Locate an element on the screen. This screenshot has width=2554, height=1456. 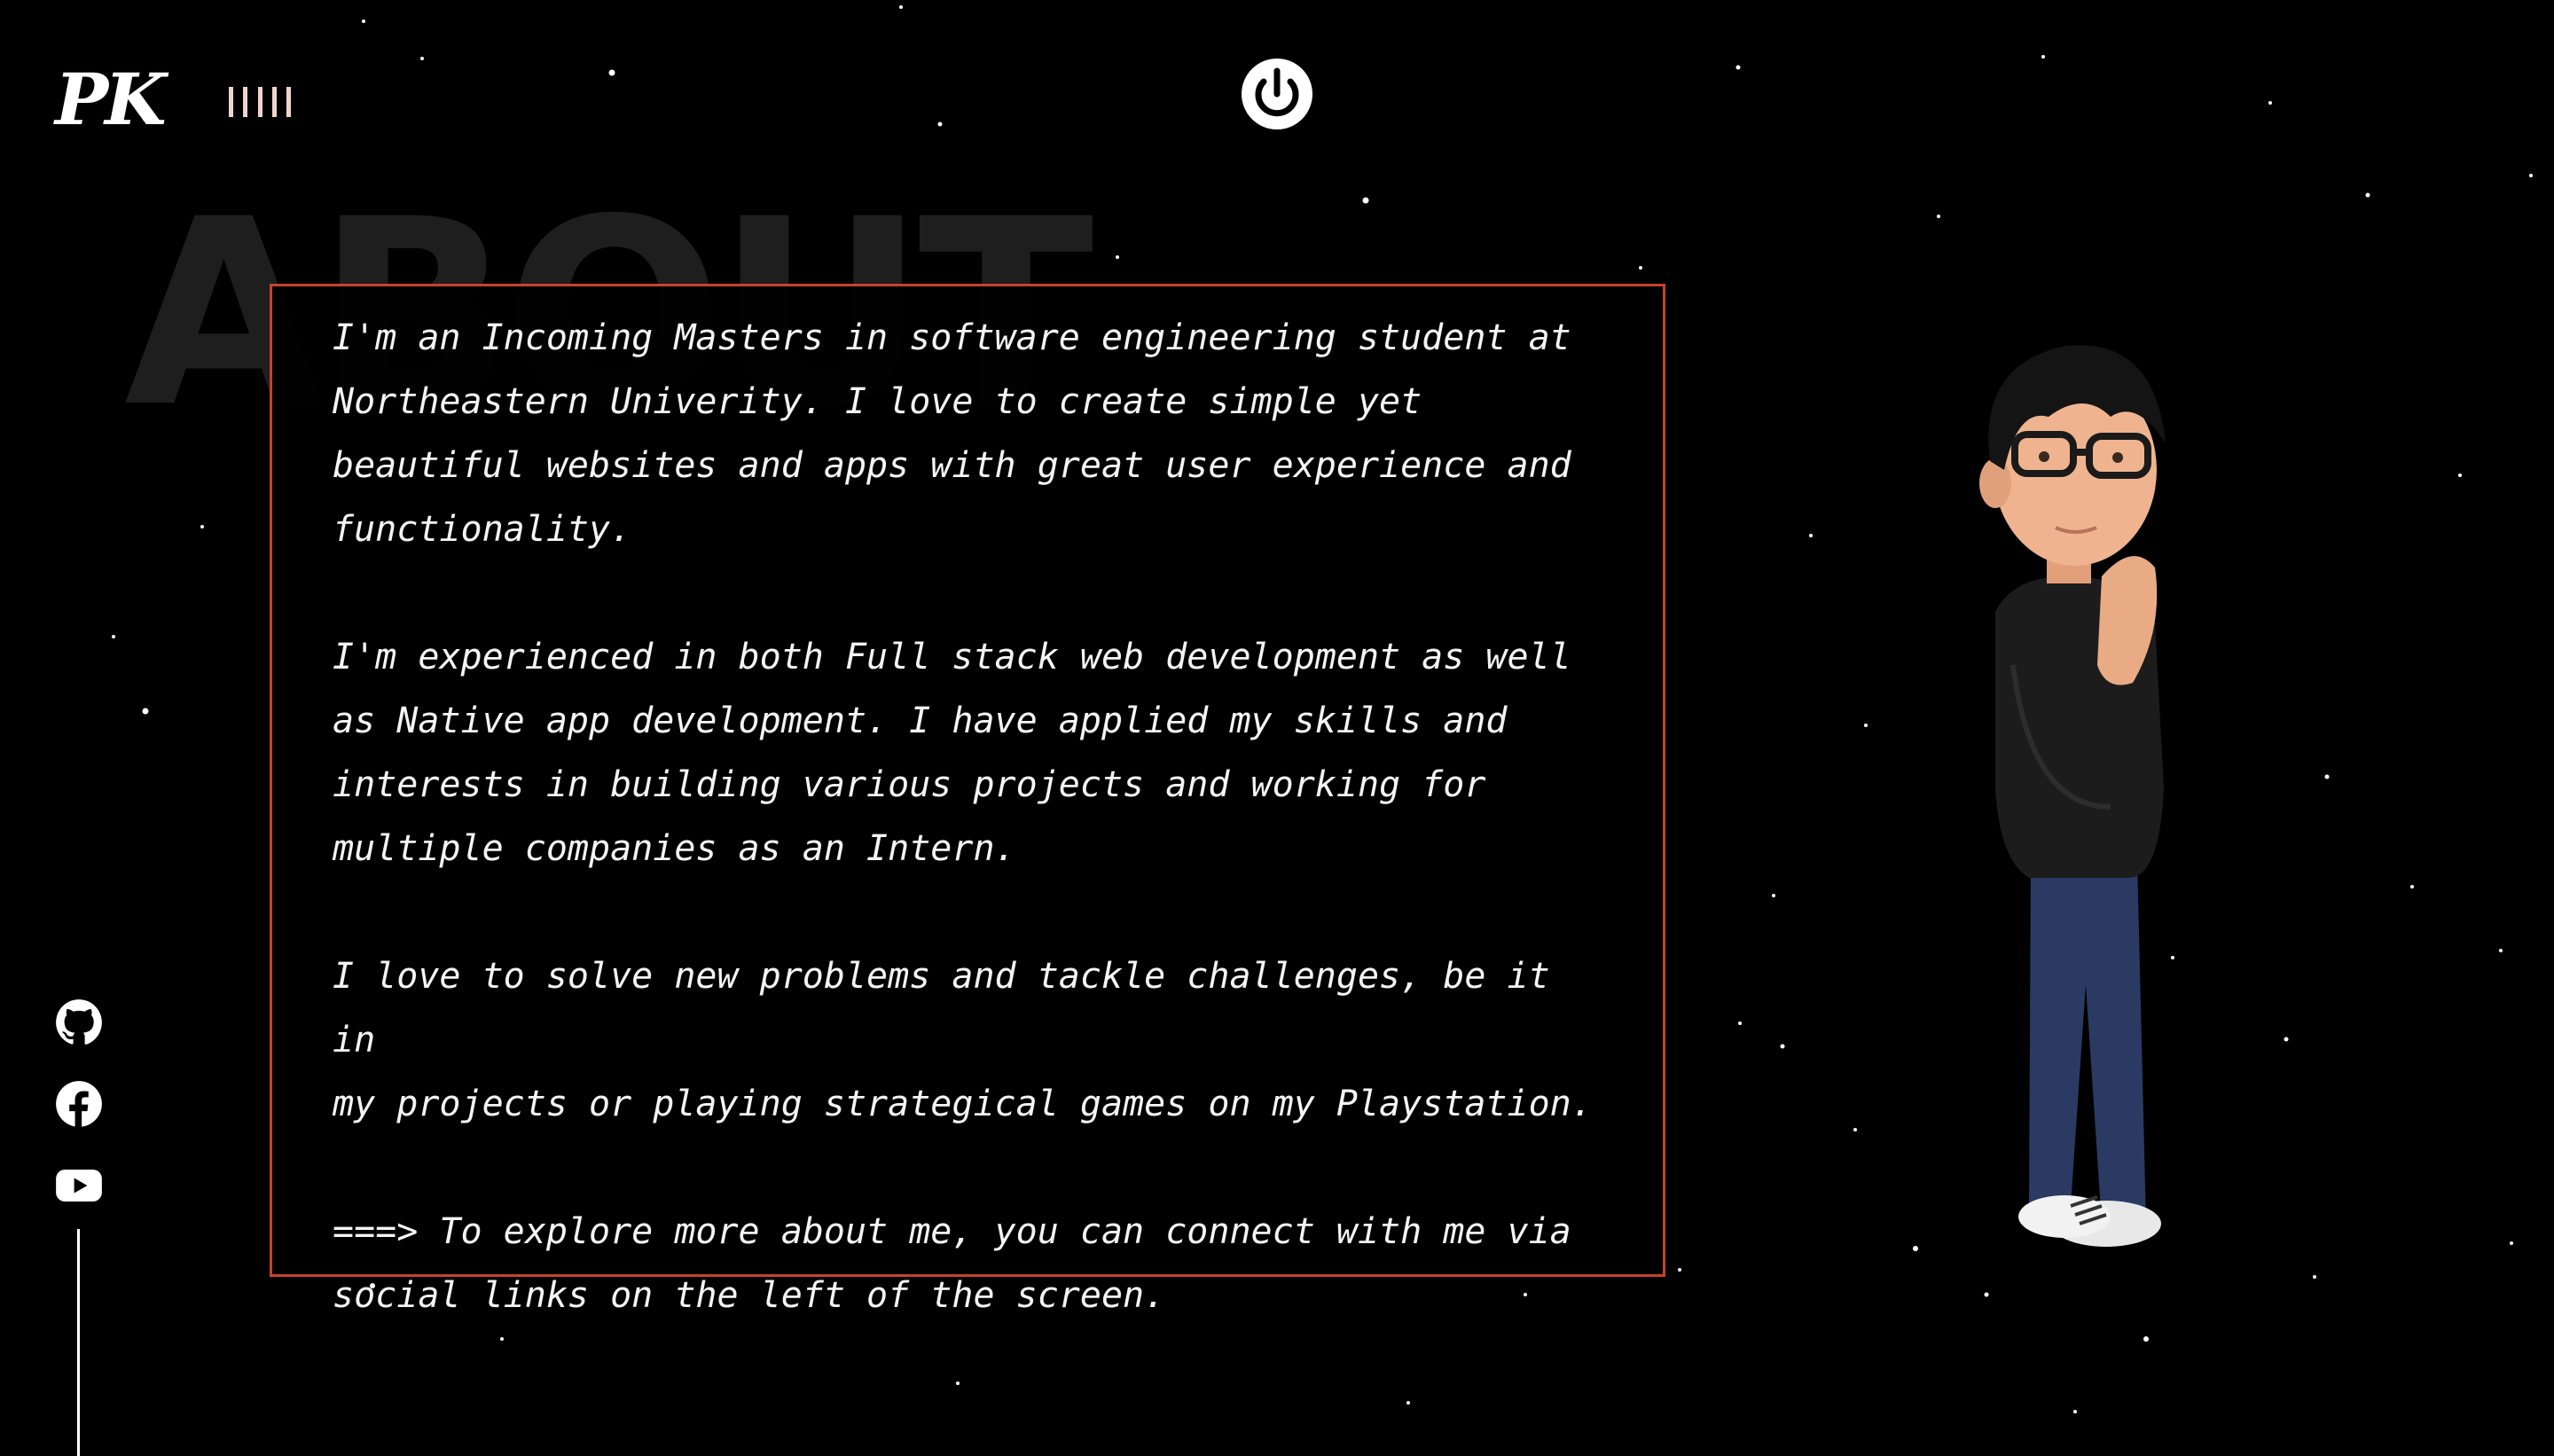
facebook-link is located at coordinates (79, 1104).